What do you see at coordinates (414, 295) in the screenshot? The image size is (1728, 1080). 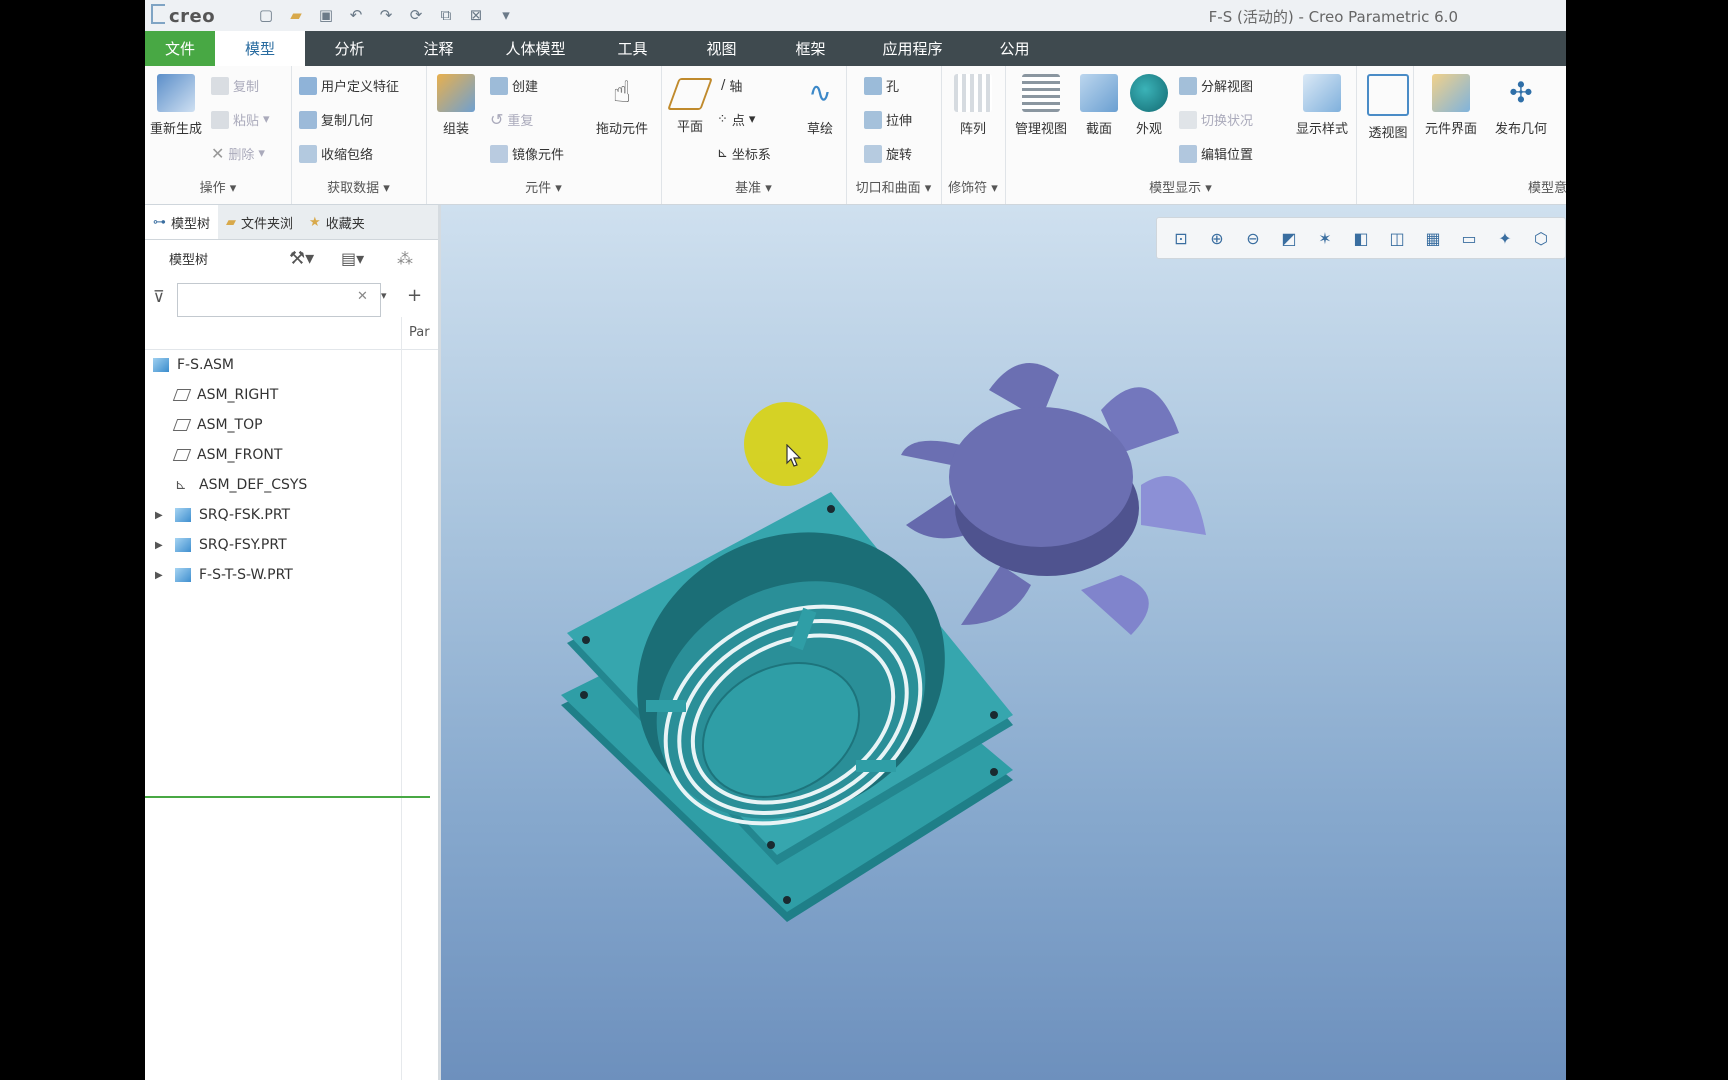 I see `add-filter-icon: +` at bounding box center [414, 295].